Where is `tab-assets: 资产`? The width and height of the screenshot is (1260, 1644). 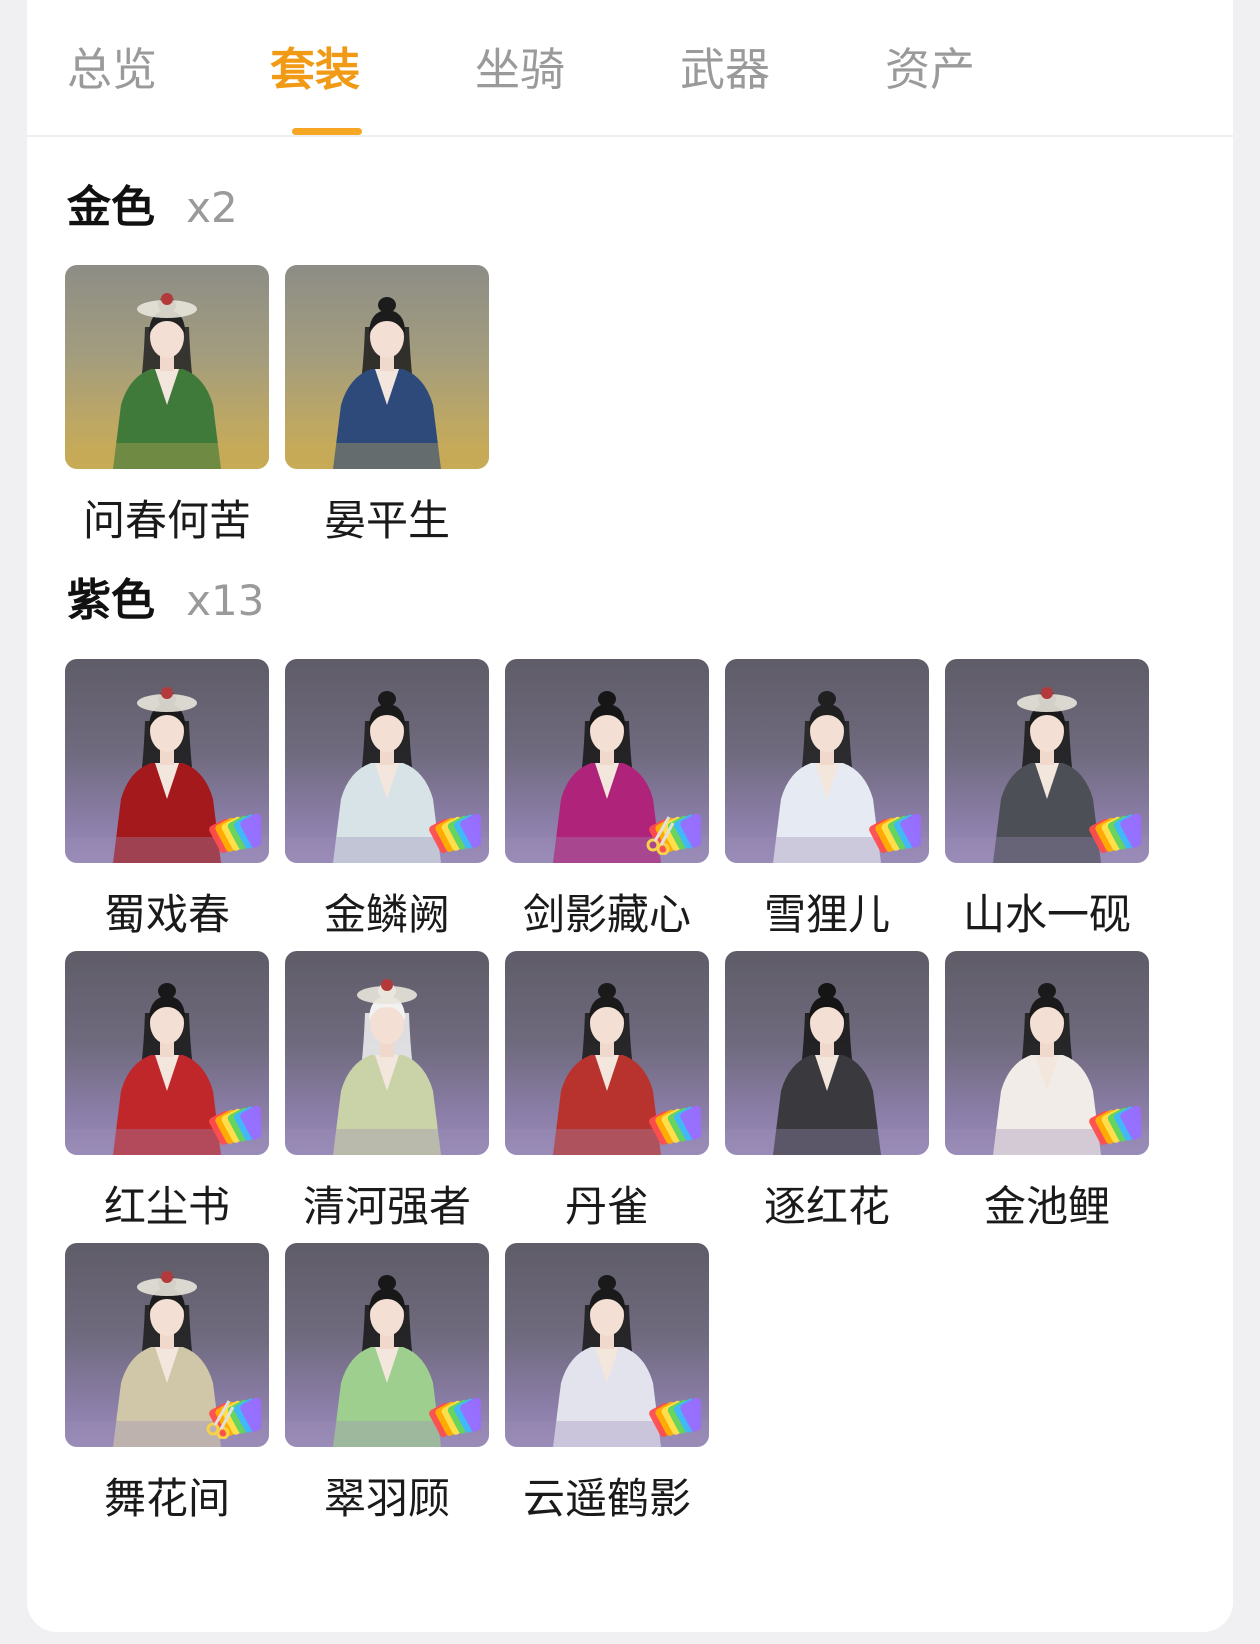 tab-assets: 资产 is located at coordinates (930, 70).